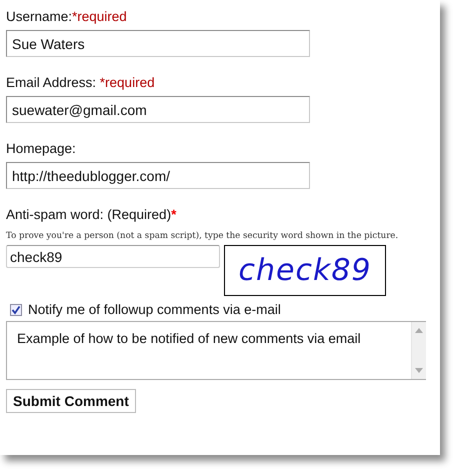 The image size is (453, 470). Describe the element at coordinates (216, 350) in the screenshot. I see `comment-textarea: Example of how to be notified of new comments via email` at that location.